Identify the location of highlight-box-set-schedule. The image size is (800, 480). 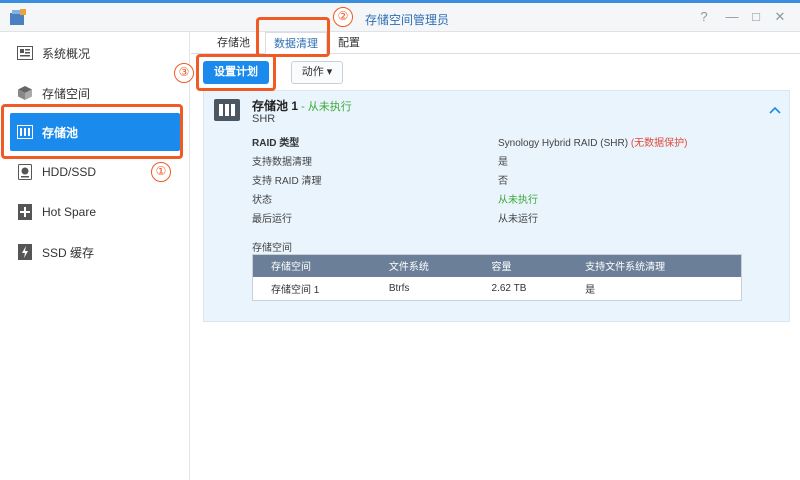
(236, 72).